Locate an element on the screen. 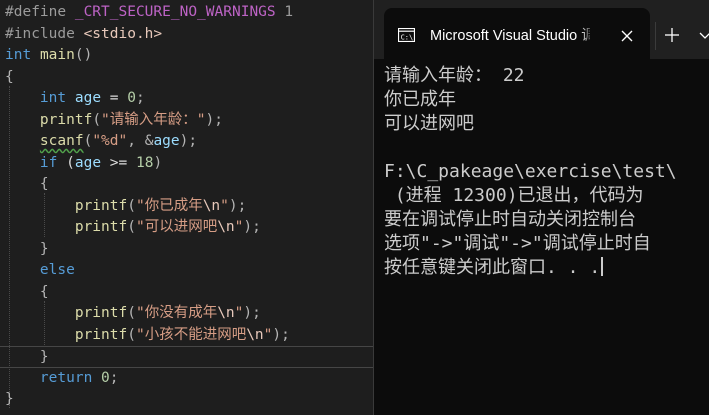  titlebar-divider is located at coordinates (655, 36).